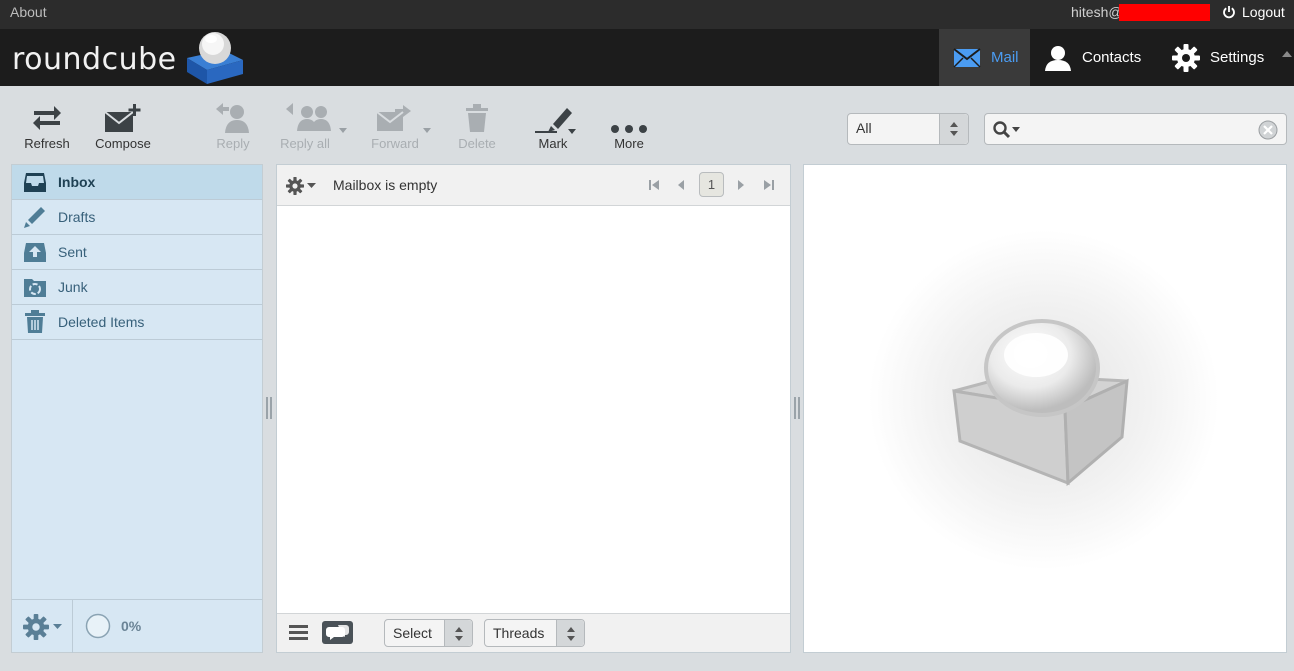 The height and width of the screenshot is (671, 1294). I want to click on nav-mail: Mail, so click(984, 57).